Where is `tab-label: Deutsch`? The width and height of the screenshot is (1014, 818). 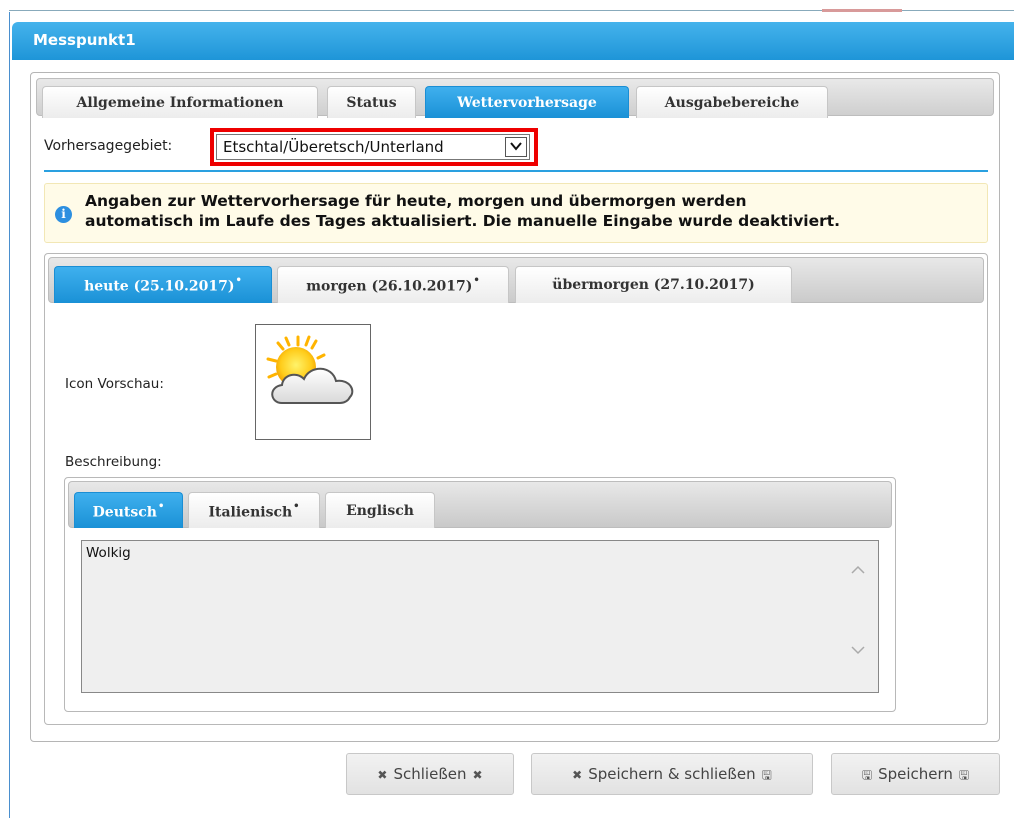
tab-label: Deutsch is located at coordinates (124, 512).